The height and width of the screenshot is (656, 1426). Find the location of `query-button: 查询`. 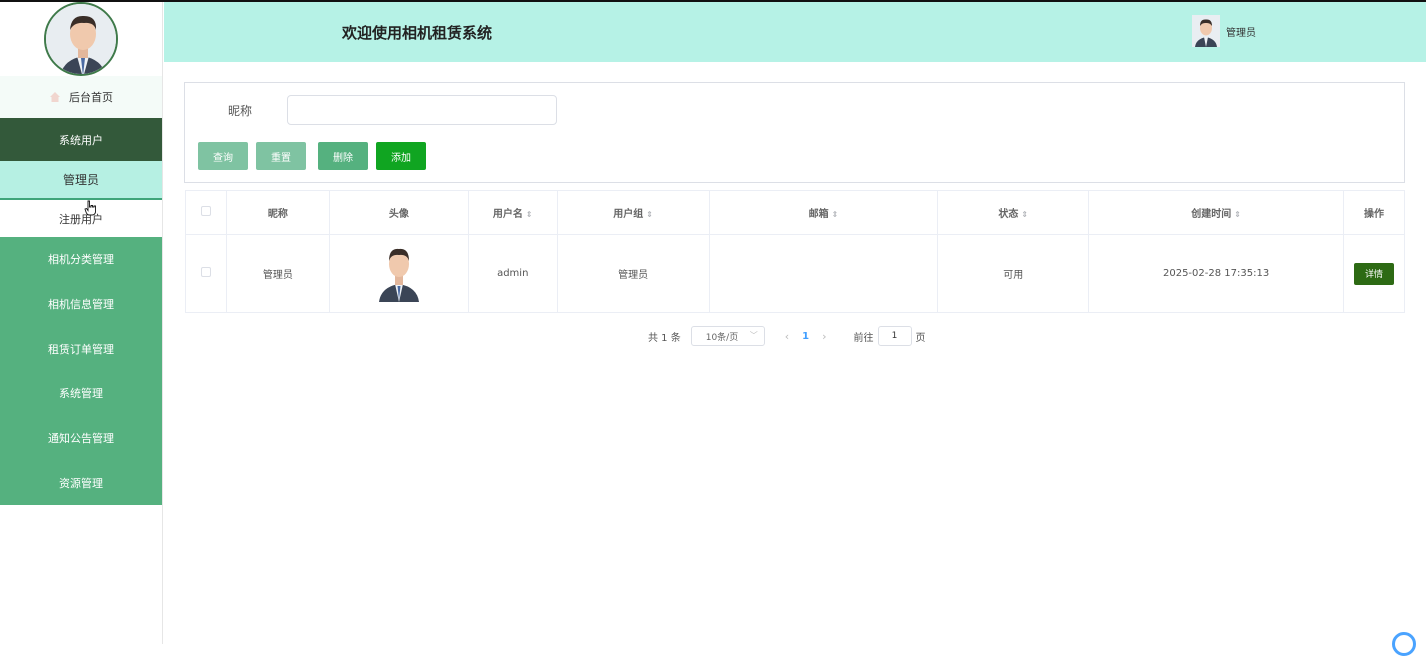

query-button: 查询 is located at coordinates (223, 156).